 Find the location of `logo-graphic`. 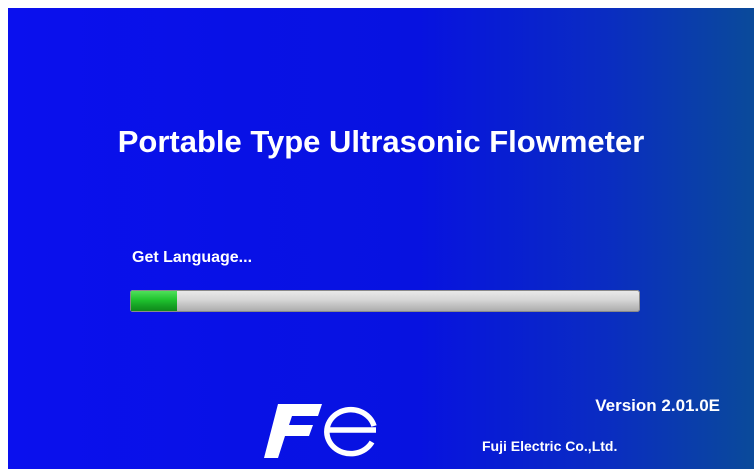

logo-graphic is located at coordinates (320, 431).